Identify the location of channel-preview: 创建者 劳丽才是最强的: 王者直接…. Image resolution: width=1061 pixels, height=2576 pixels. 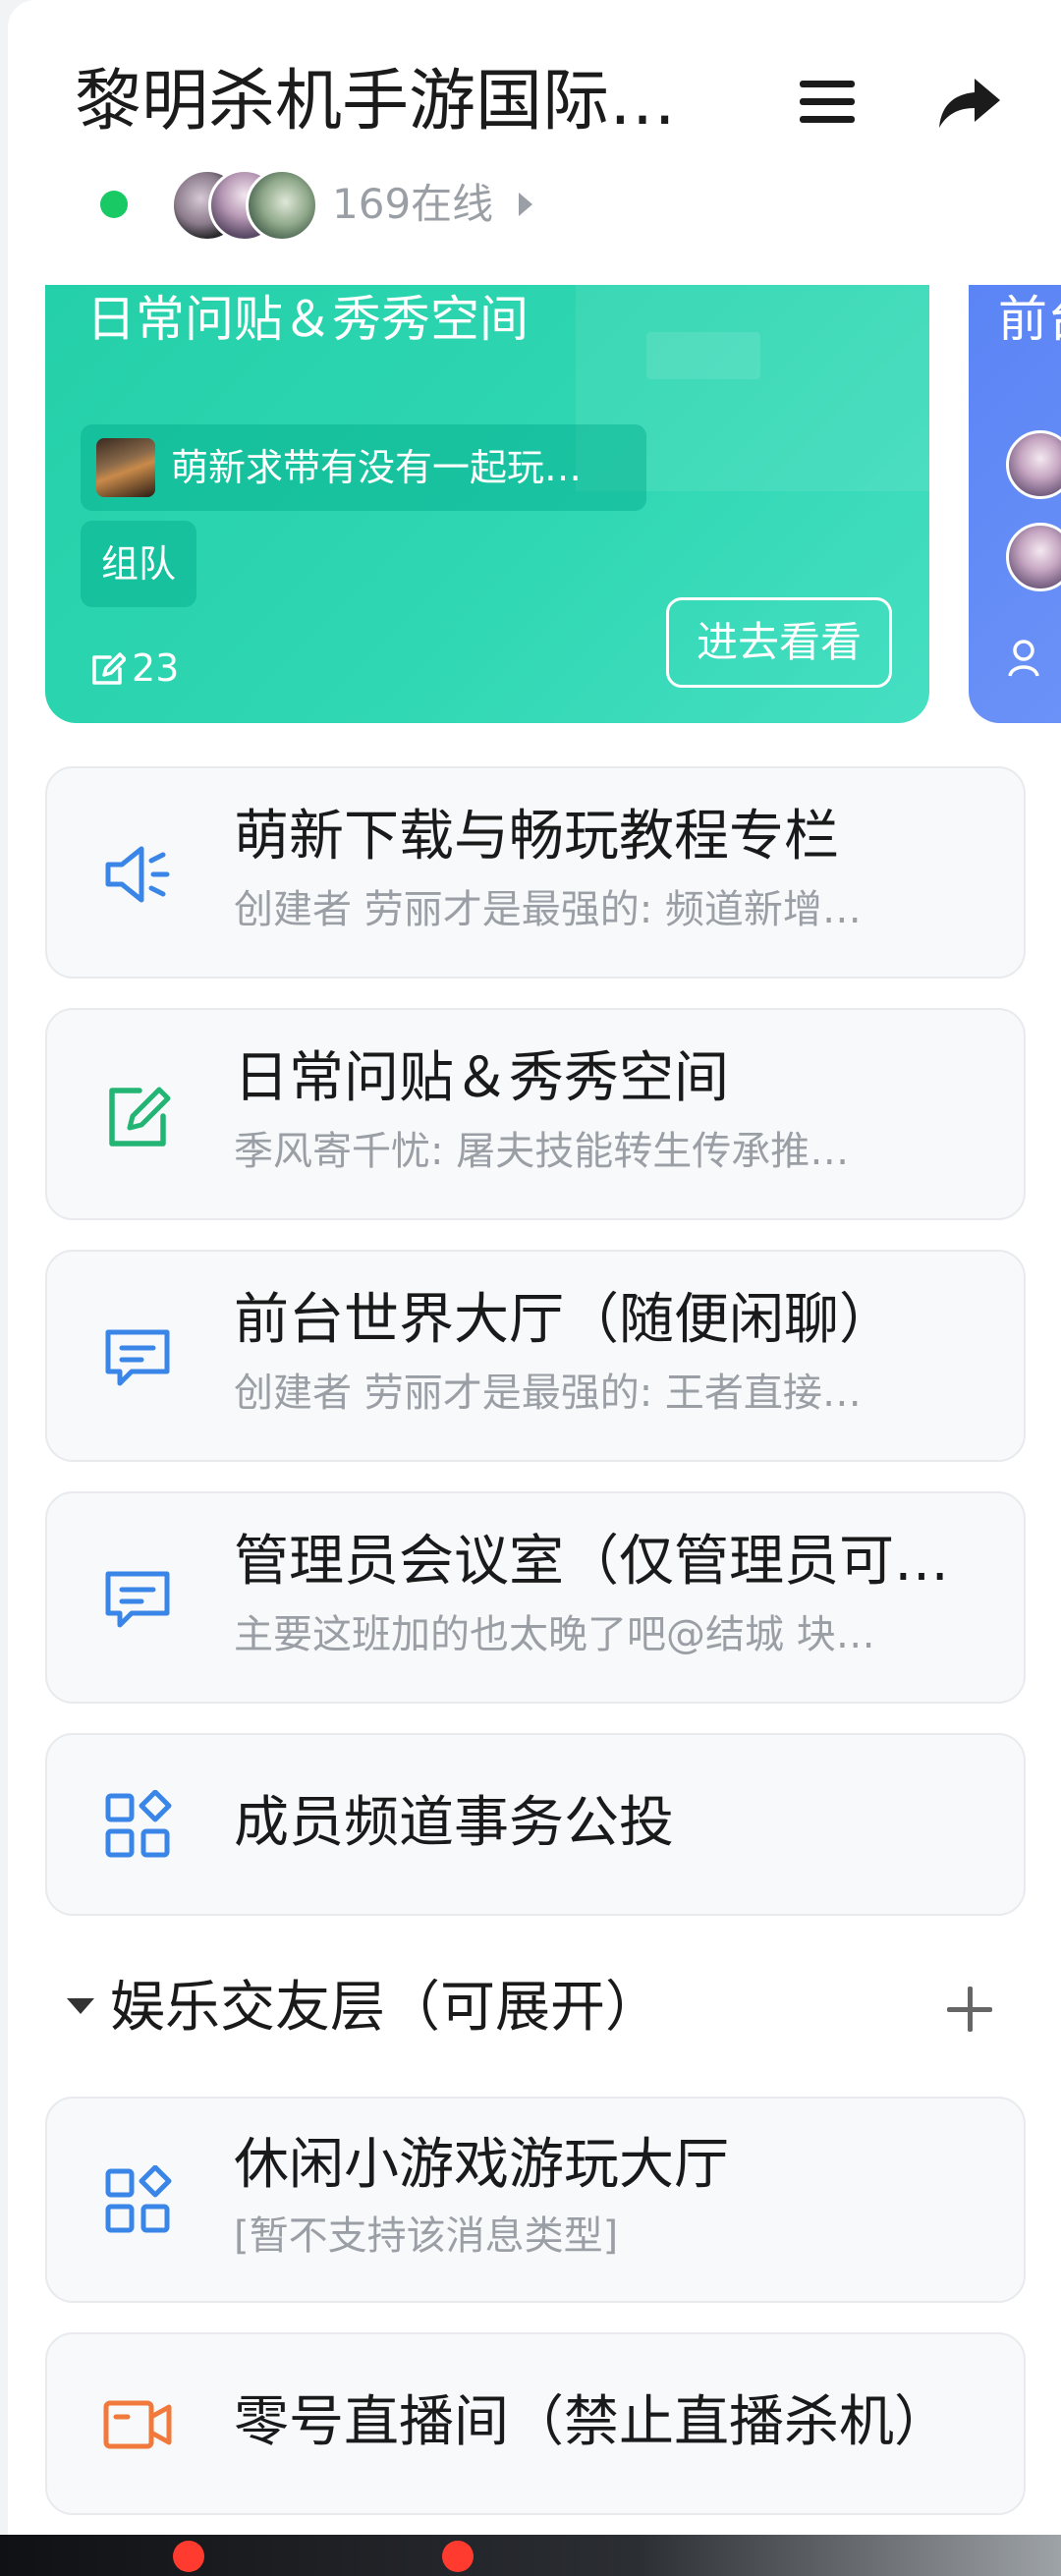
(548, 1393).